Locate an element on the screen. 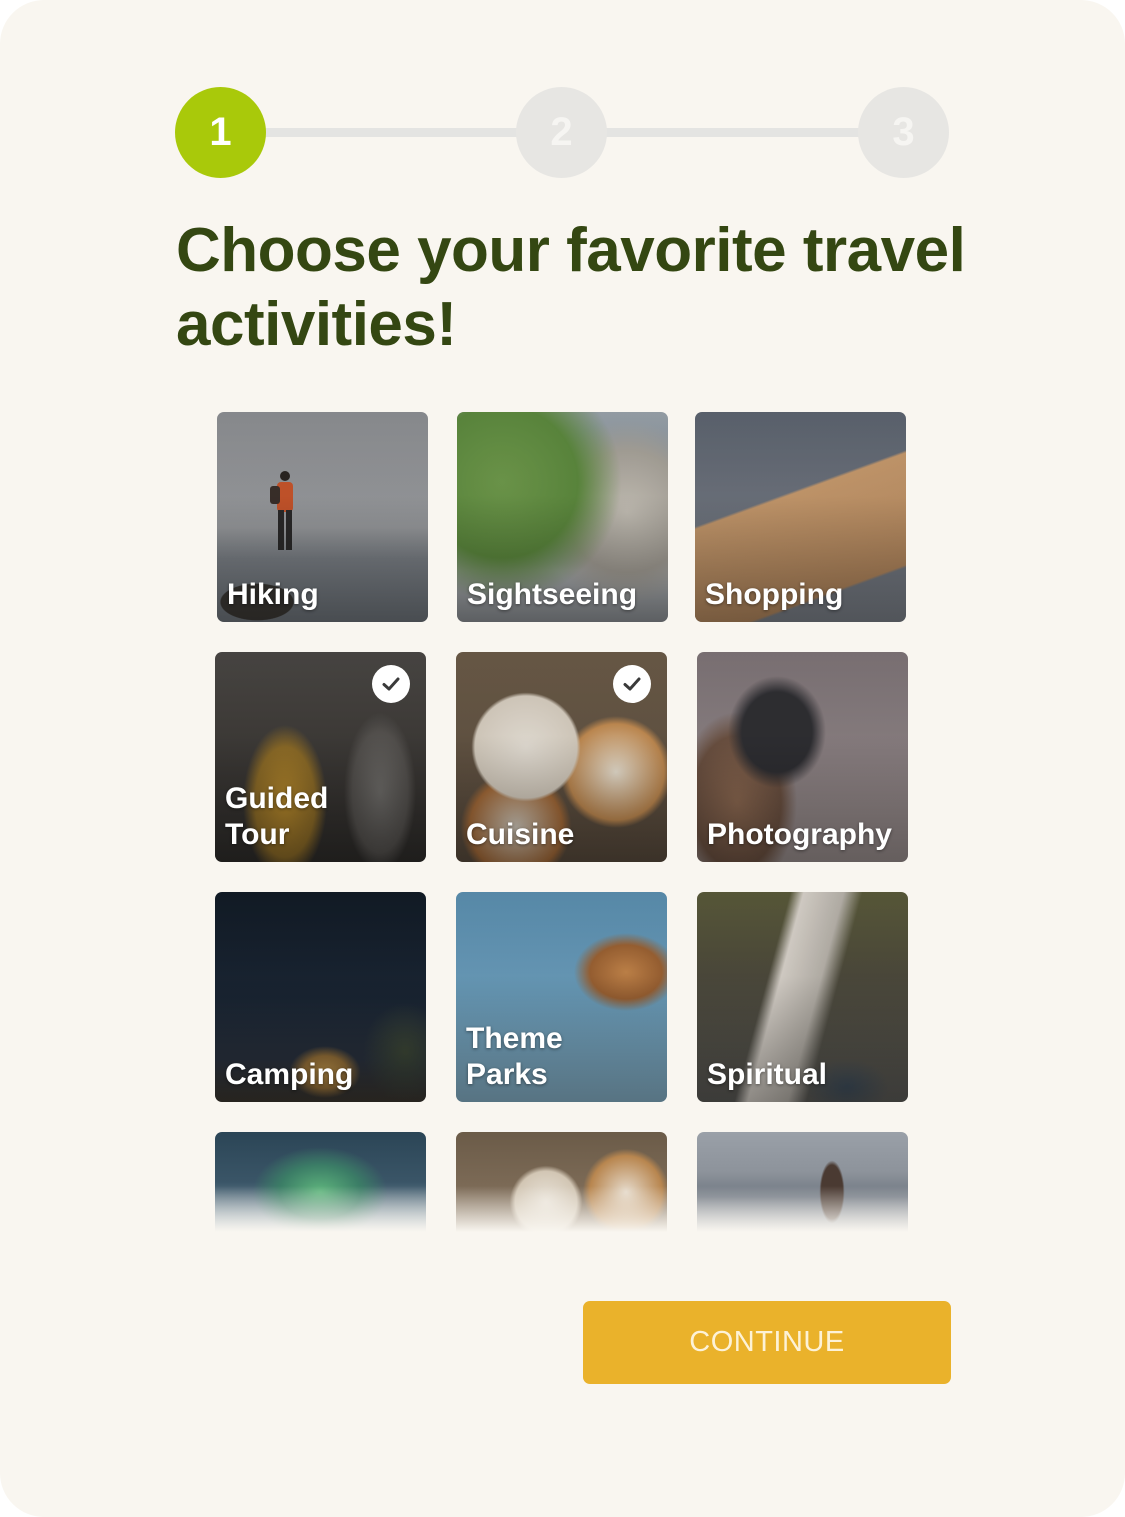 This screenshot has width=1125, height=1517. step-1-indicator: 1 is located at coordinates (220, 132).